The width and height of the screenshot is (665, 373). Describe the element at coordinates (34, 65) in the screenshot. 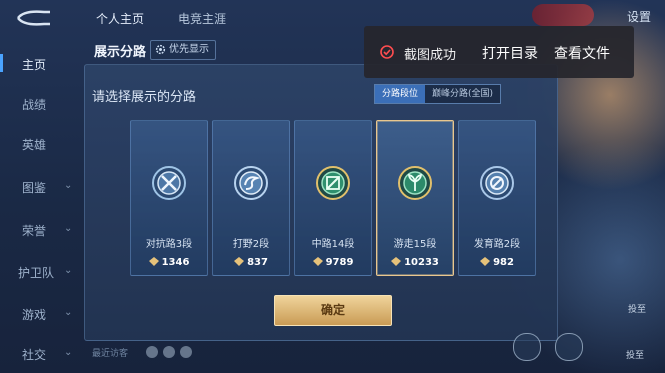

I see `sidebar-item-label: 主页` at that location.